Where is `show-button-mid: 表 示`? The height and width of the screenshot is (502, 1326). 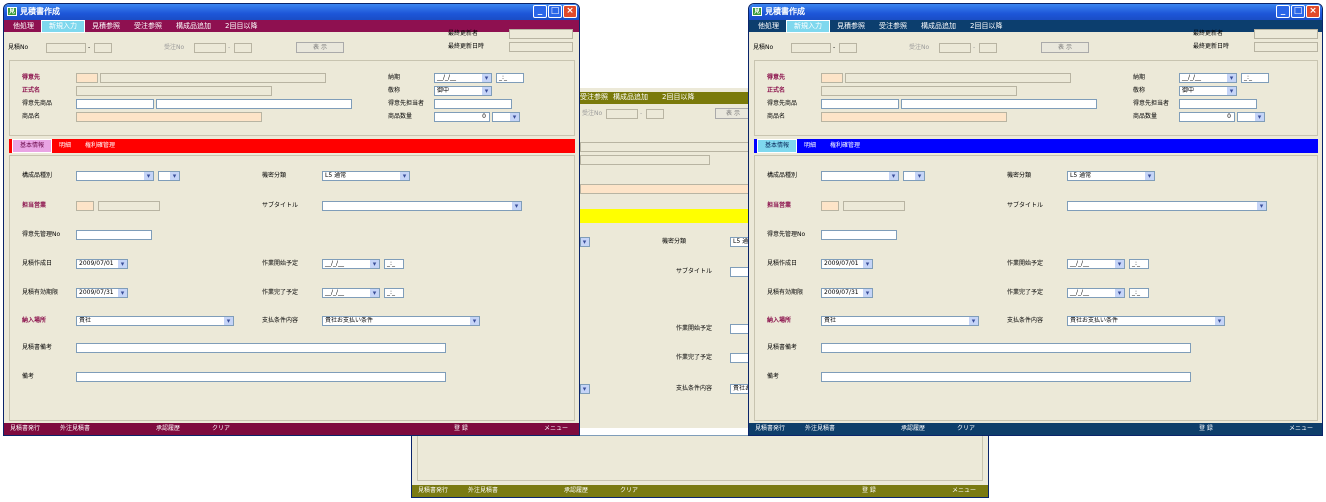 show-button-mid: 表 示 is located at coordinates (732, 113).